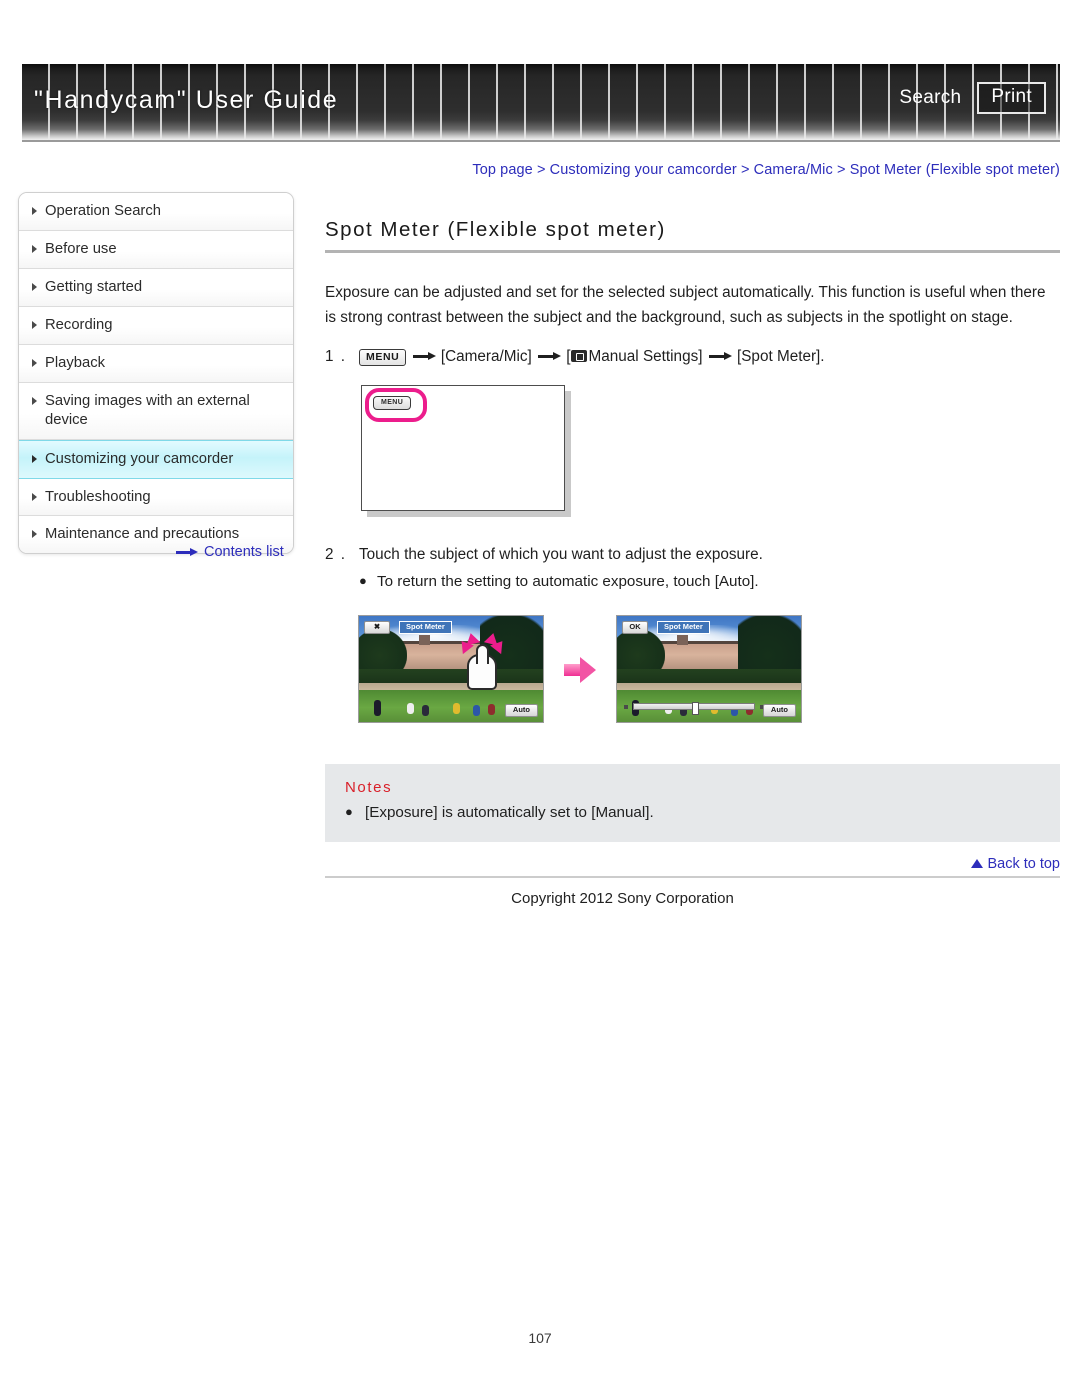 This screenshot has height=1397, width=1080. I want to click on header-background: "Handycam" User Guide Search Print, so click(541, 102).